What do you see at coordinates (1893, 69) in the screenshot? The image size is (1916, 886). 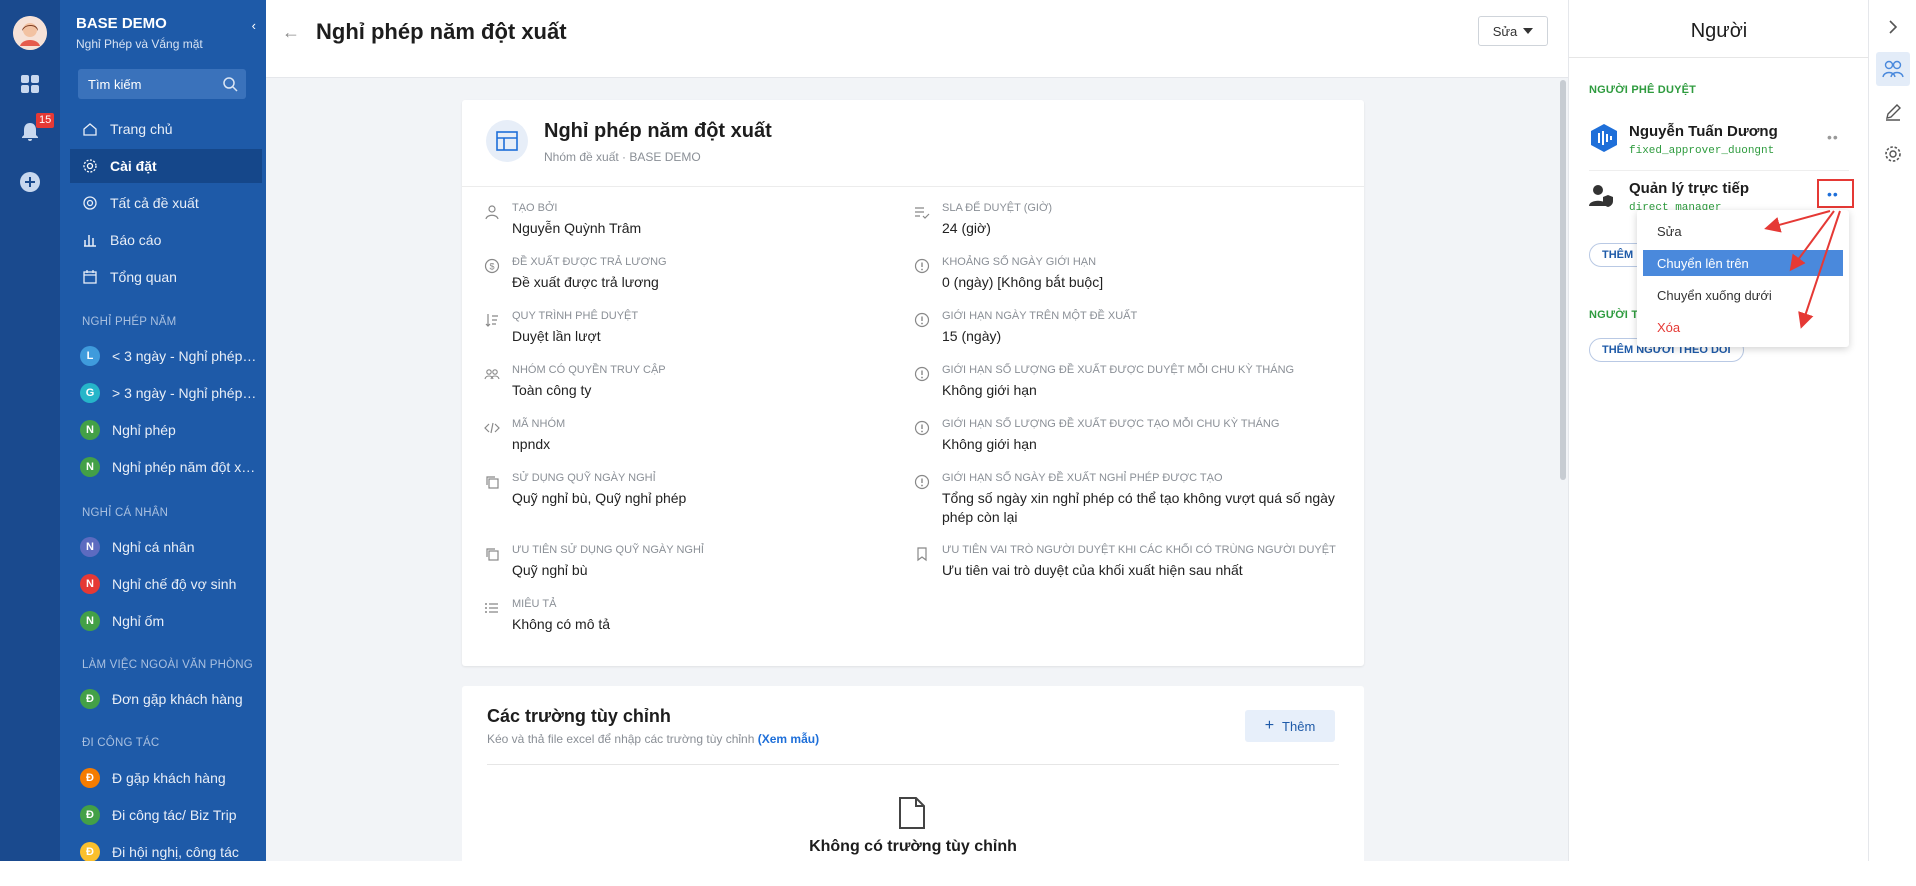 I see `people-icon` at bounding box center [1893, 69].